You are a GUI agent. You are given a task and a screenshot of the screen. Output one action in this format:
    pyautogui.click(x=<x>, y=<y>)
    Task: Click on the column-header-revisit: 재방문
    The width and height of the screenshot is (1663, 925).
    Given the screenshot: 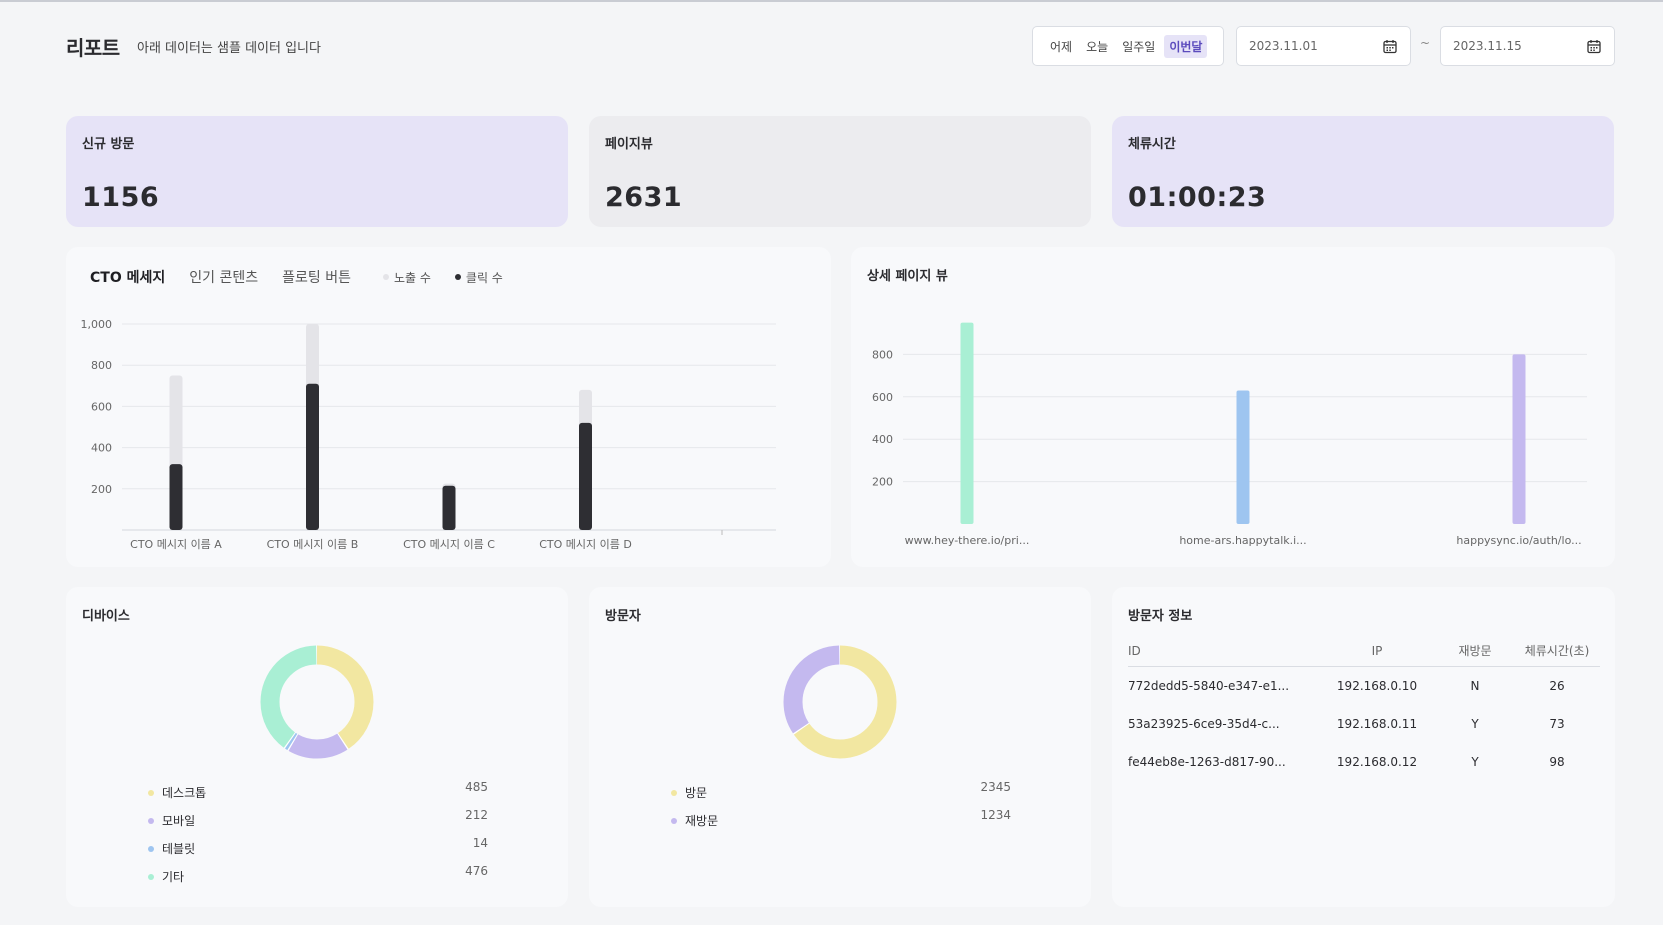 What is the action you would take?
    pyautogui.click(x=1475, y=650)
    